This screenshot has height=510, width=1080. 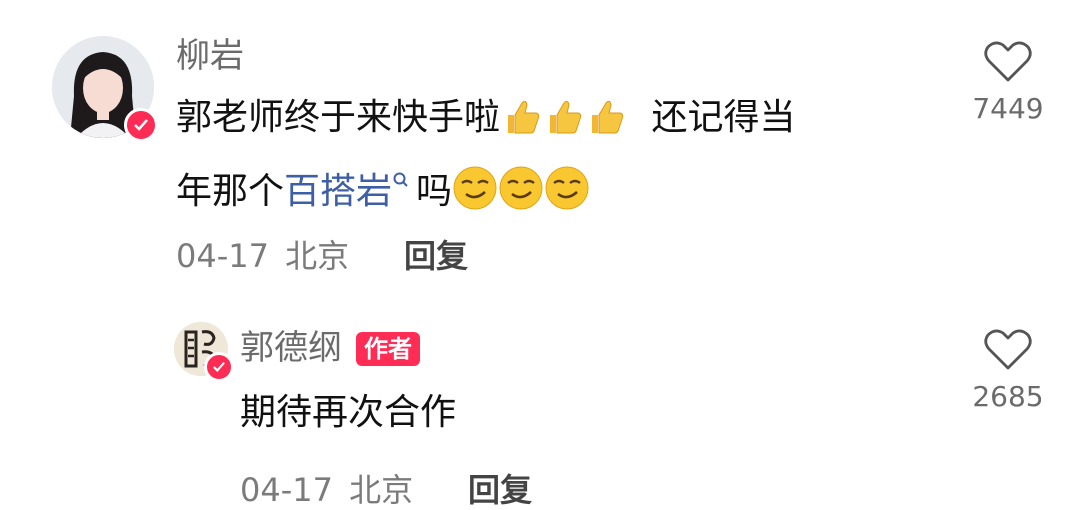 I want to click on comment-text-post: 吗, so click(x=434, y=191).